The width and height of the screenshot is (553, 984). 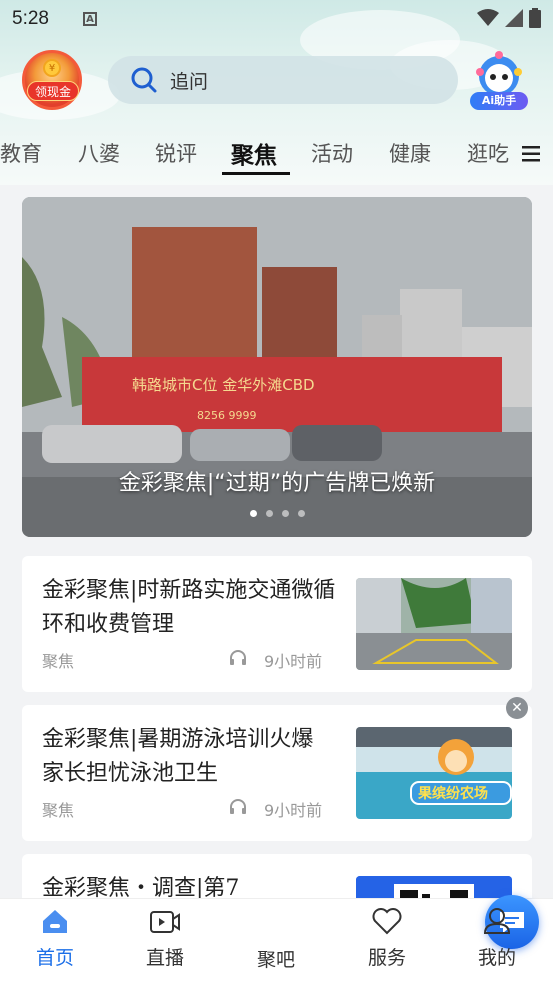 I want to click on nav-home-label: 首页, so click(x=54, y=958).